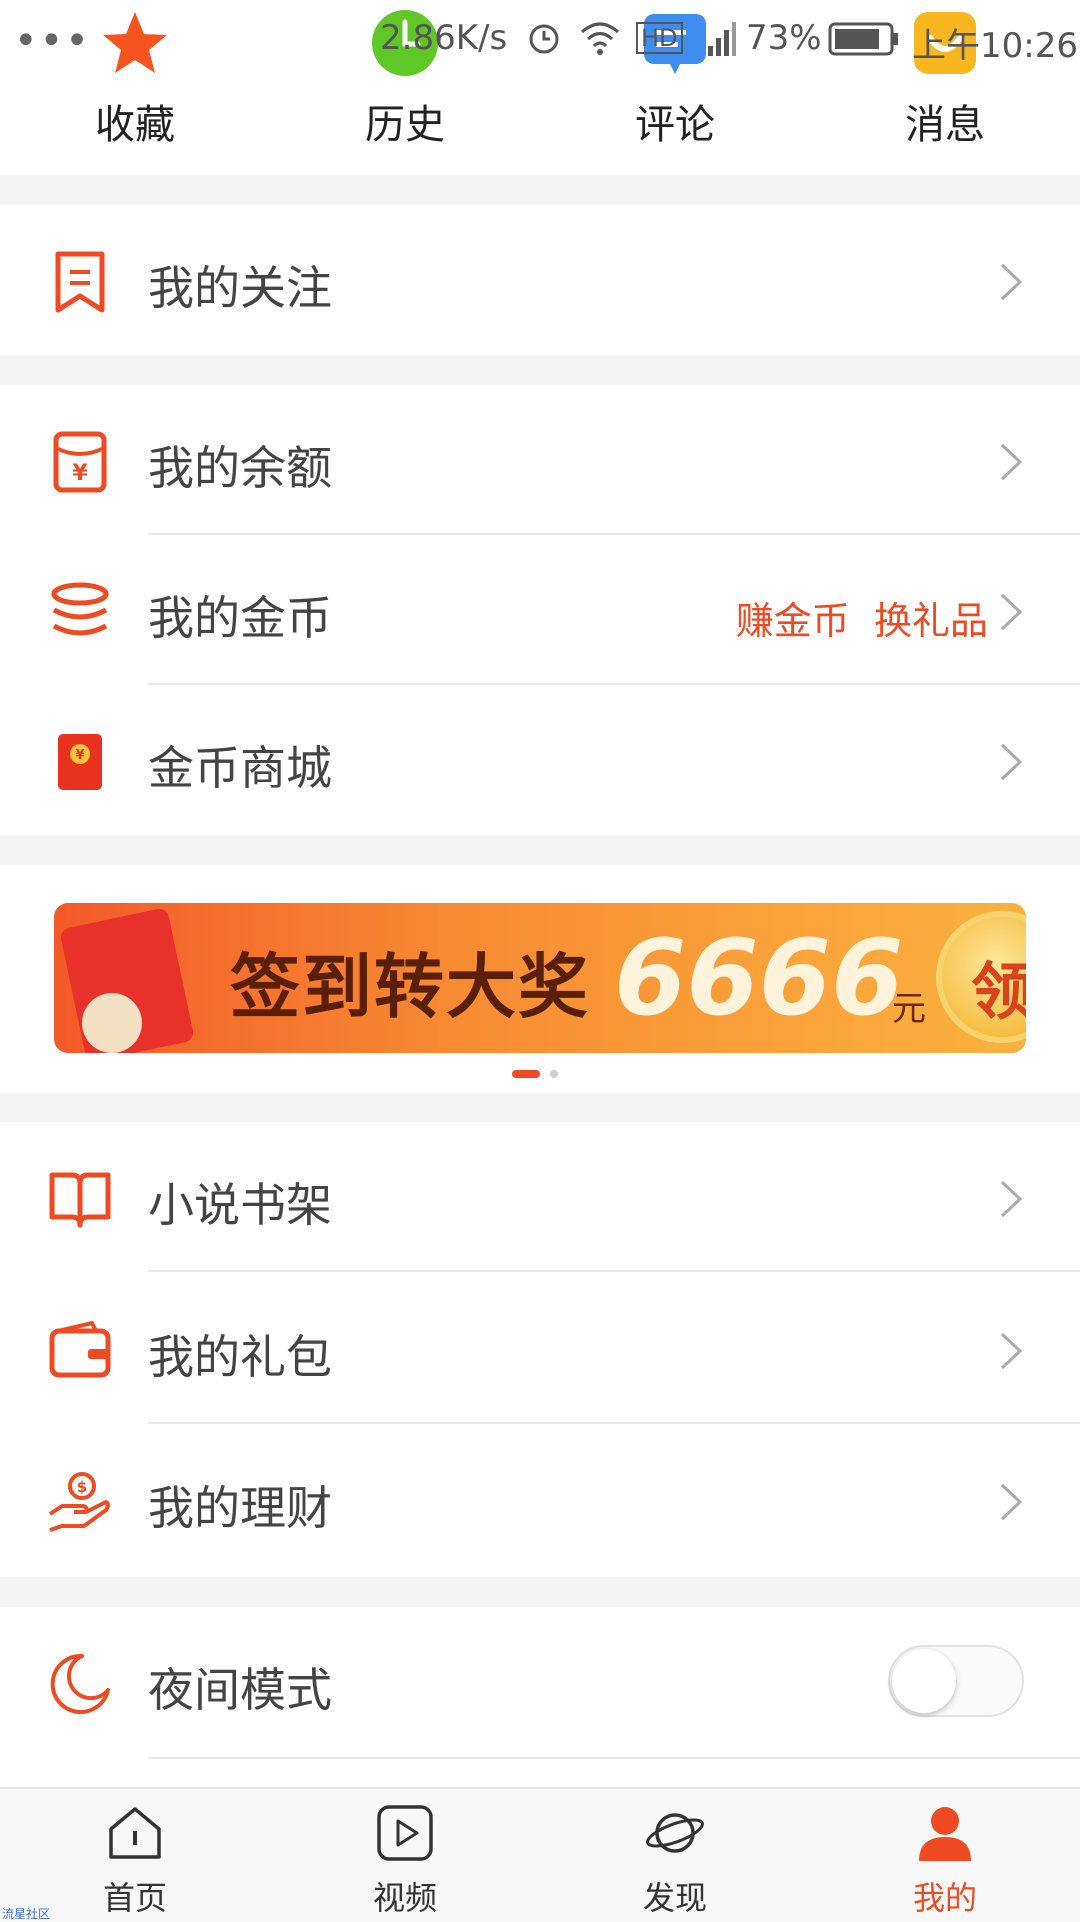 This screenshot has height=1922, width=1080. What do you see at coordinates (540, 1197) in the screenshot?
I see `menu-item-novel-shelf: 小说书架` at bounding box center [540, 1197].